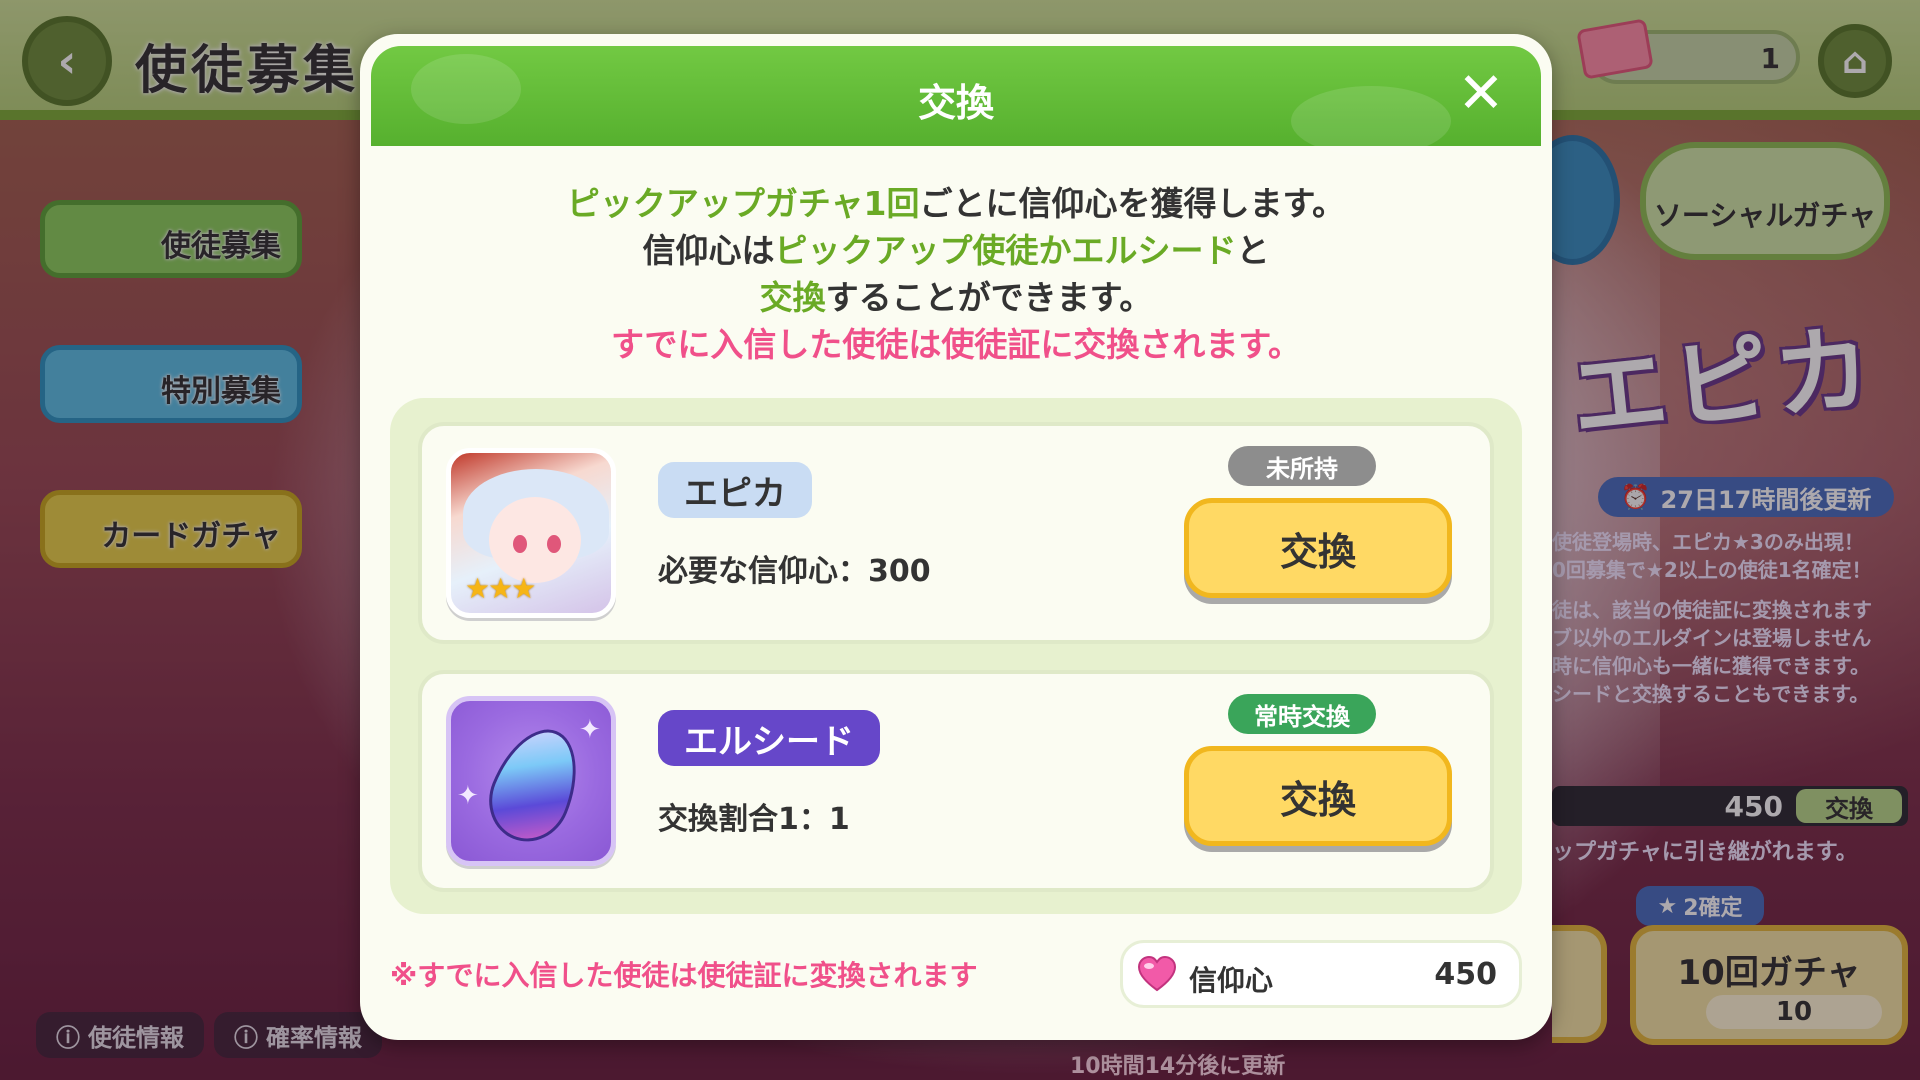  I want to click on desc-text: と, so click(1253, 250).